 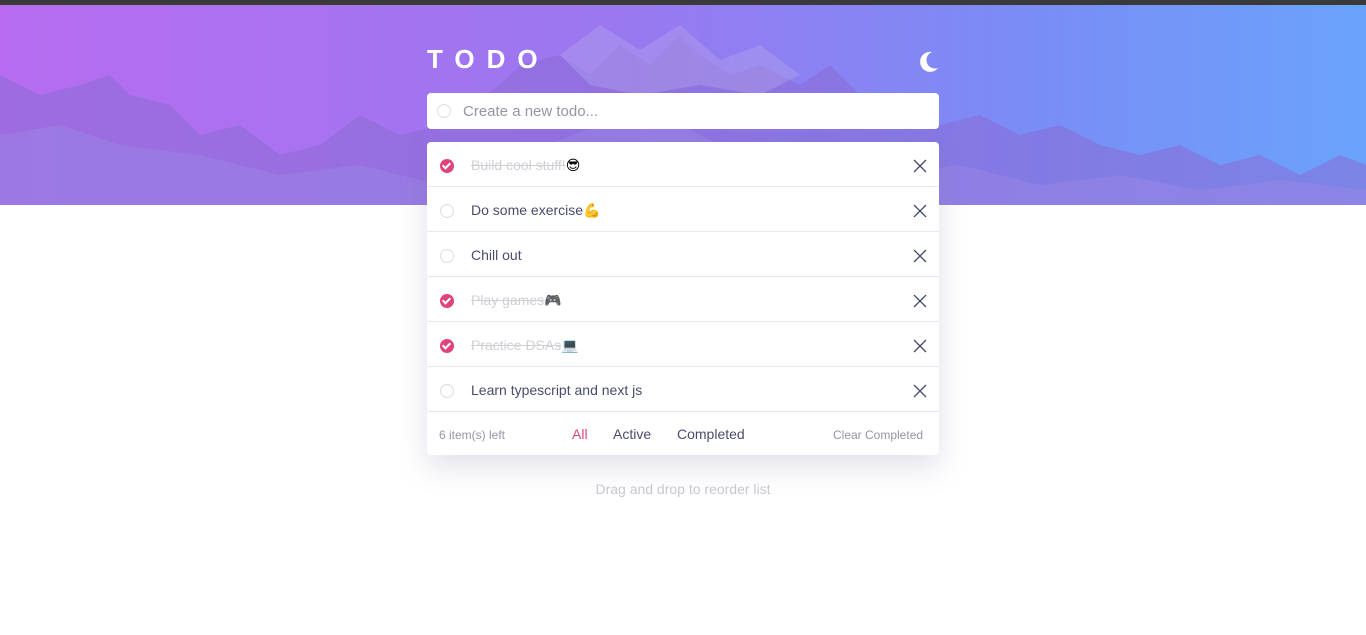 What do you see at coordinates (683, 209) in the screenshot?
I see `todo-item: Do some exercise💪` at bounding box center [683, 209].